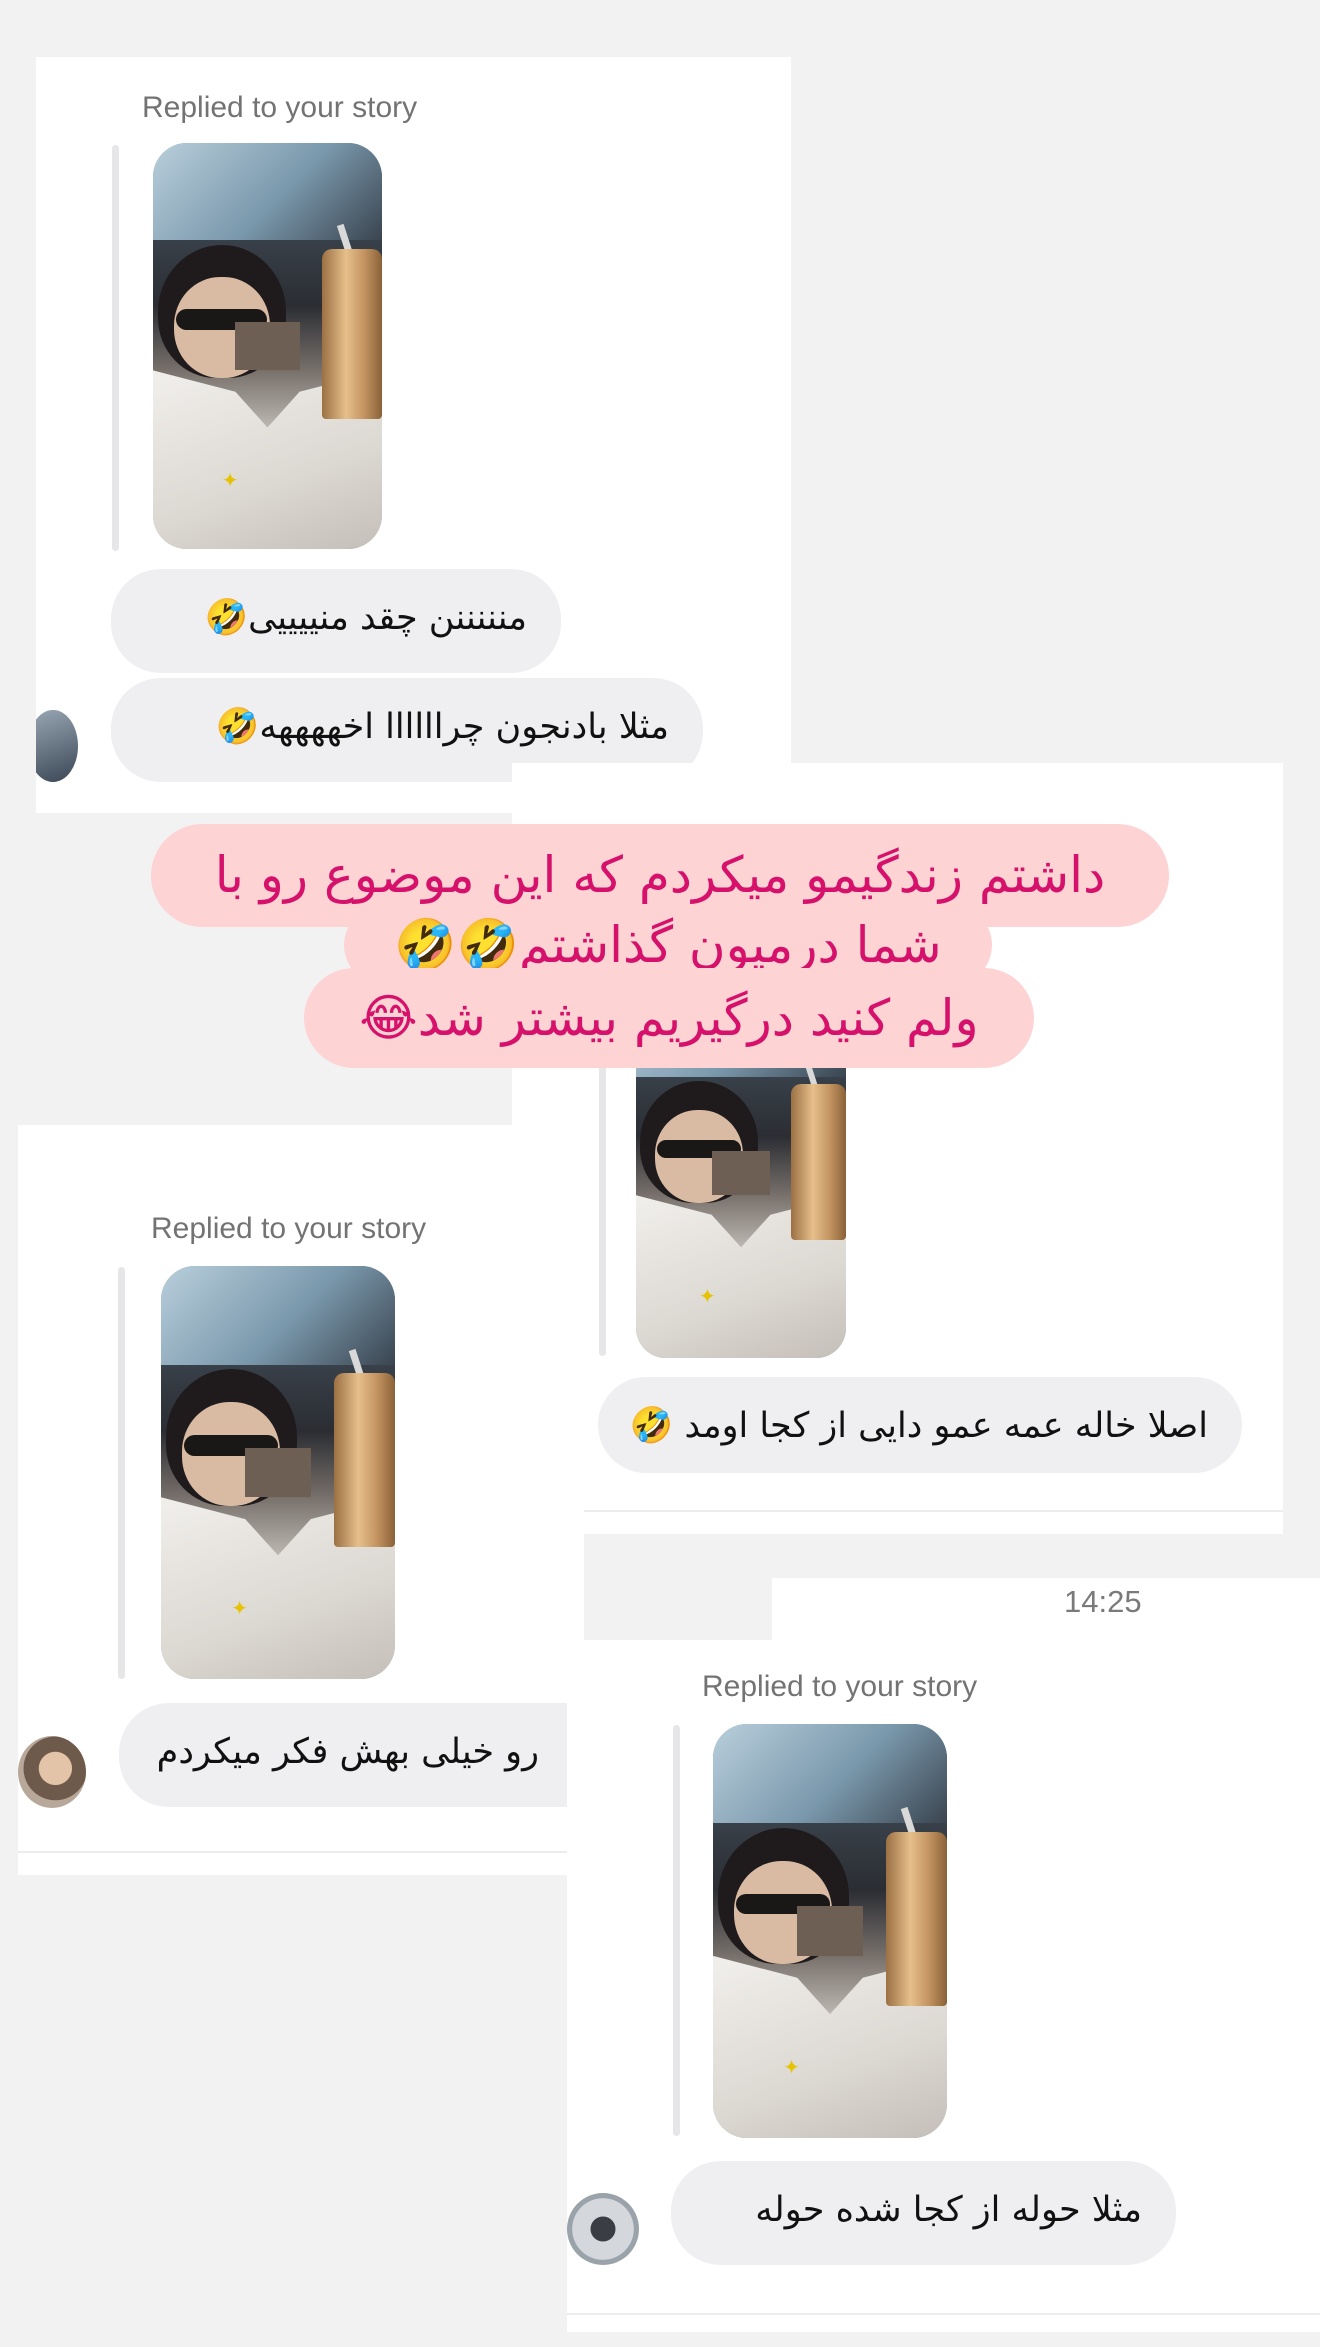 The width and height of the screenshot is (1320, 2347). Describe the element at coordinates (920, 1425) in the screenshot. I see `message-bubble: اصلا خاله عمه عمو دایی از کجا اومد 🤣` at that location.